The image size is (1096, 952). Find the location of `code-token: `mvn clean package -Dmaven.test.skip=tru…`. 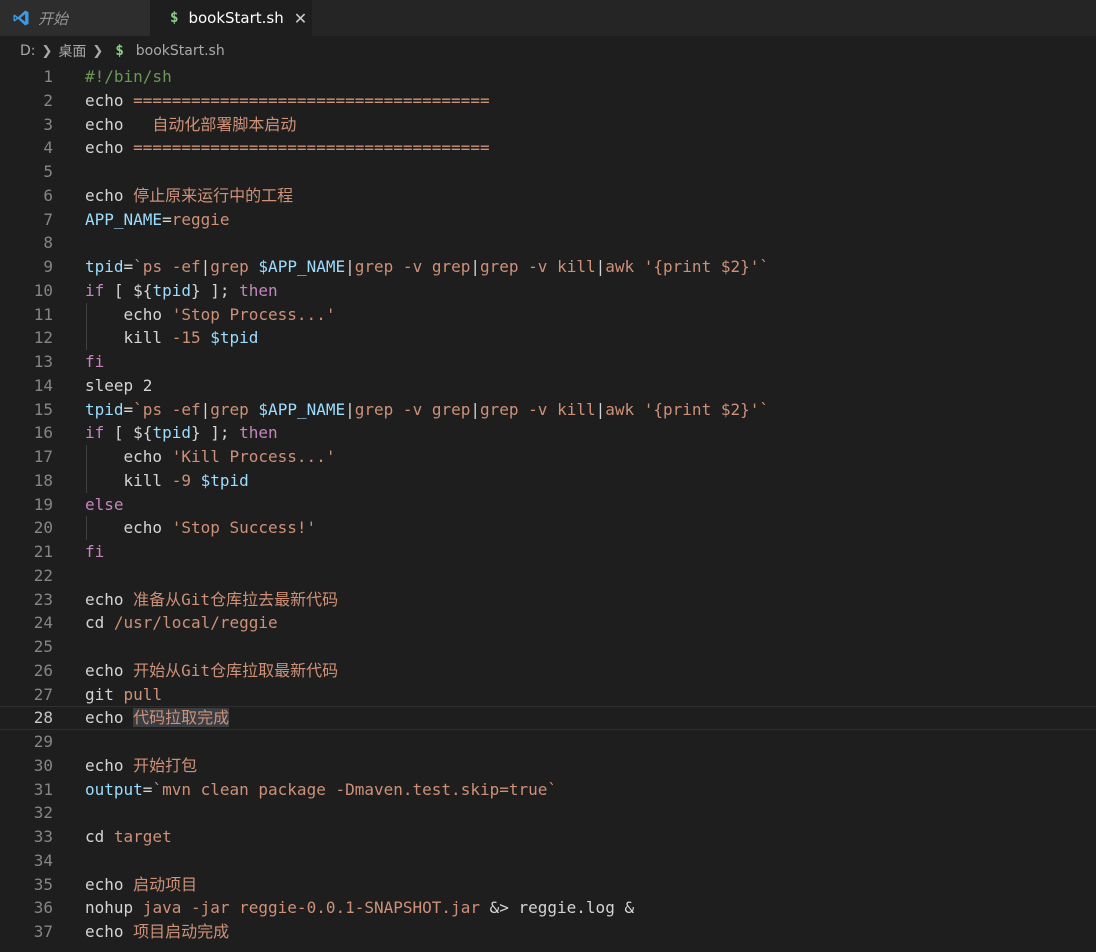

code-token: `mvn clean package -Dmaven.test.skip=tru… is located at coordinates (355, 789).